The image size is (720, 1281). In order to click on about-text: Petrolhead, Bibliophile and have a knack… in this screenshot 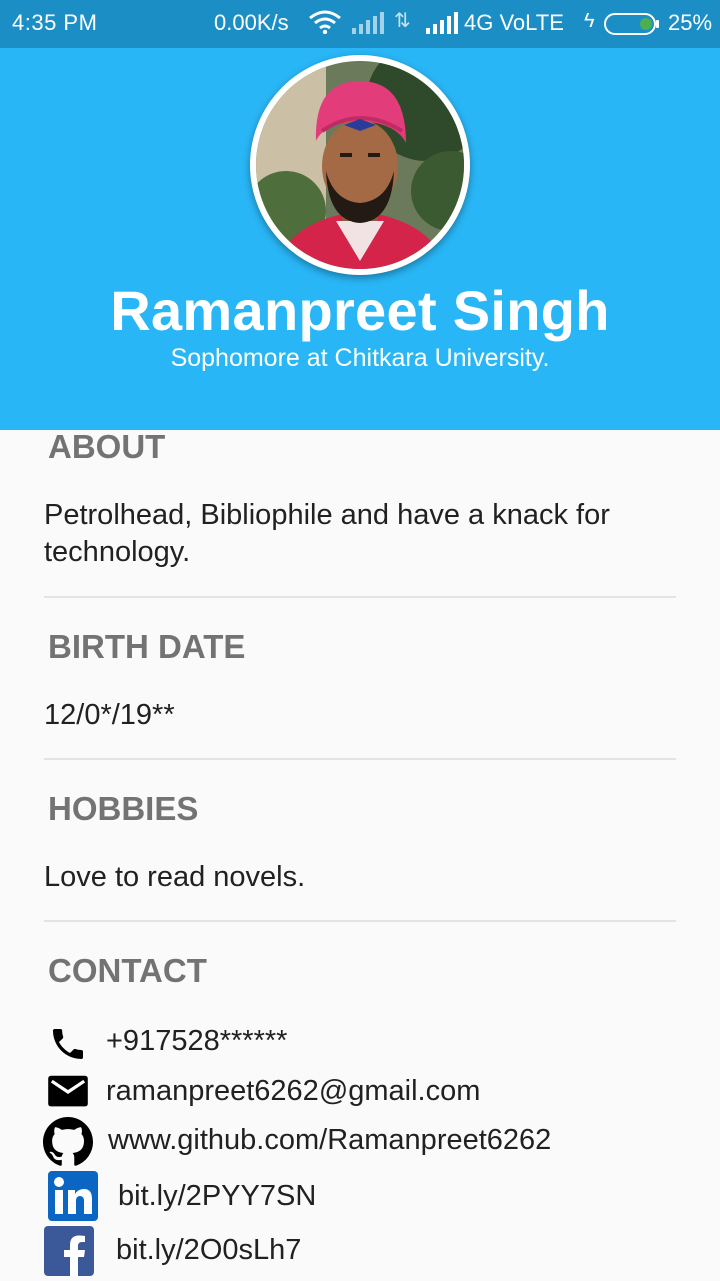, I will do `click(327, 533)`.